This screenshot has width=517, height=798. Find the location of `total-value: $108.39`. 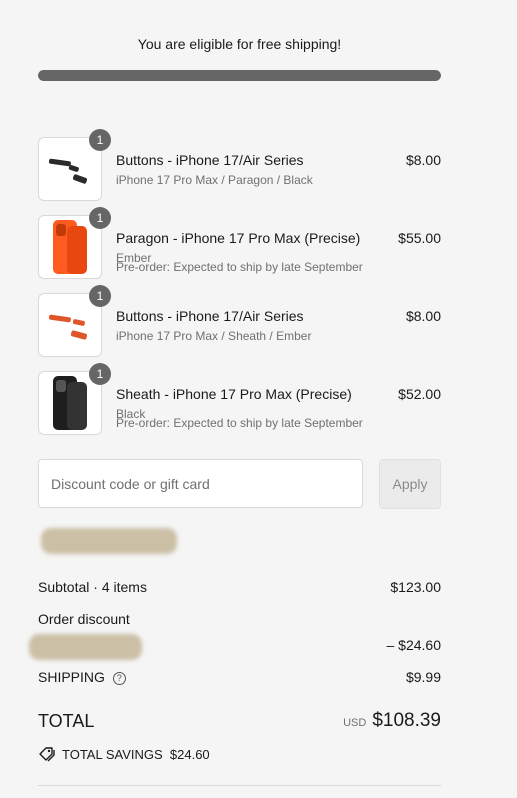

total-value: $108.39 is located at coordinates (406, 720).